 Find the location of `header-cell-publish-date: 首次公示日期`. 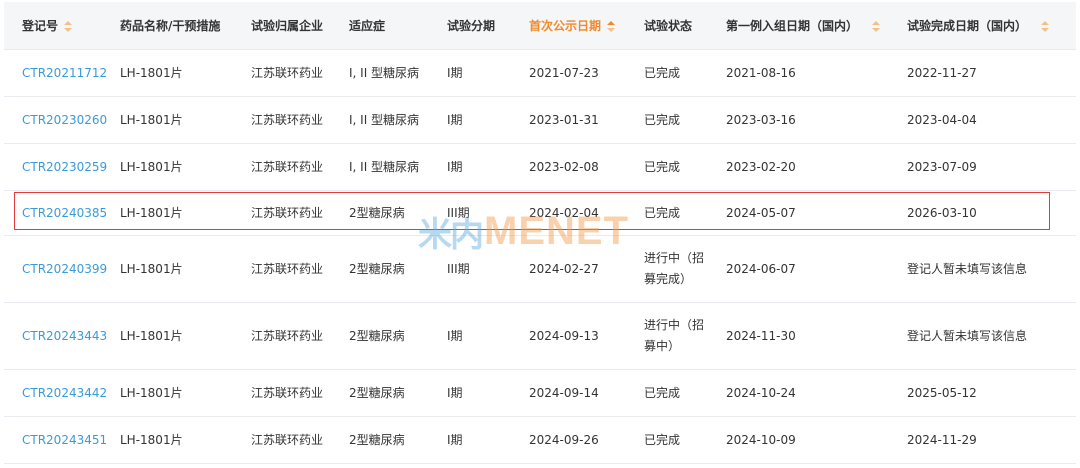

header-cell-publish-date: 首次公示日期 is located at coordinates (586, 26).